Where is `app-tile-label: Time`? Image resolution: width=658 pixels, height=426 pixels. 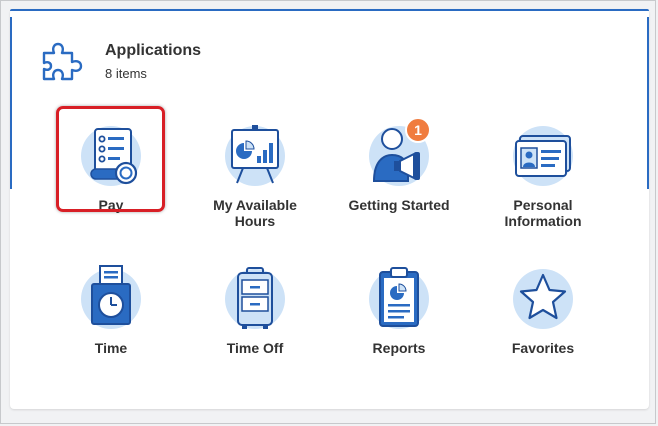
app-tile-label: Time is located at coordinates (111, 348).